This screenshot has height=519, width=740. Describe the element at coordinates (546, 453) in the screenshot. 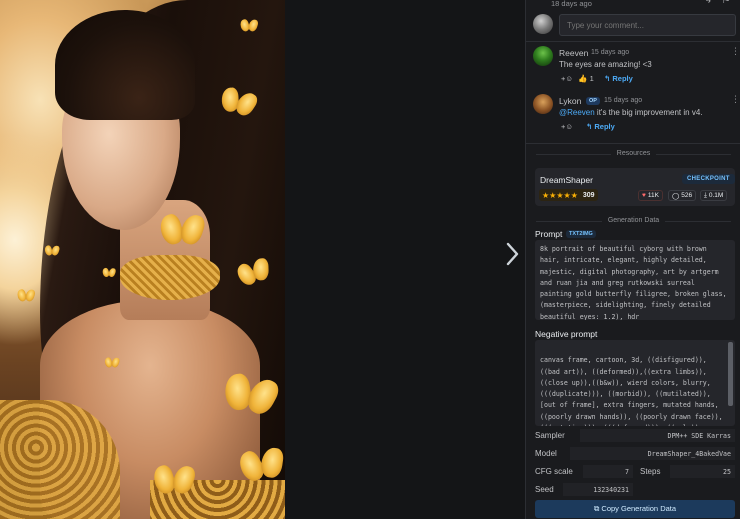

I see `model-label: Model` at that location.